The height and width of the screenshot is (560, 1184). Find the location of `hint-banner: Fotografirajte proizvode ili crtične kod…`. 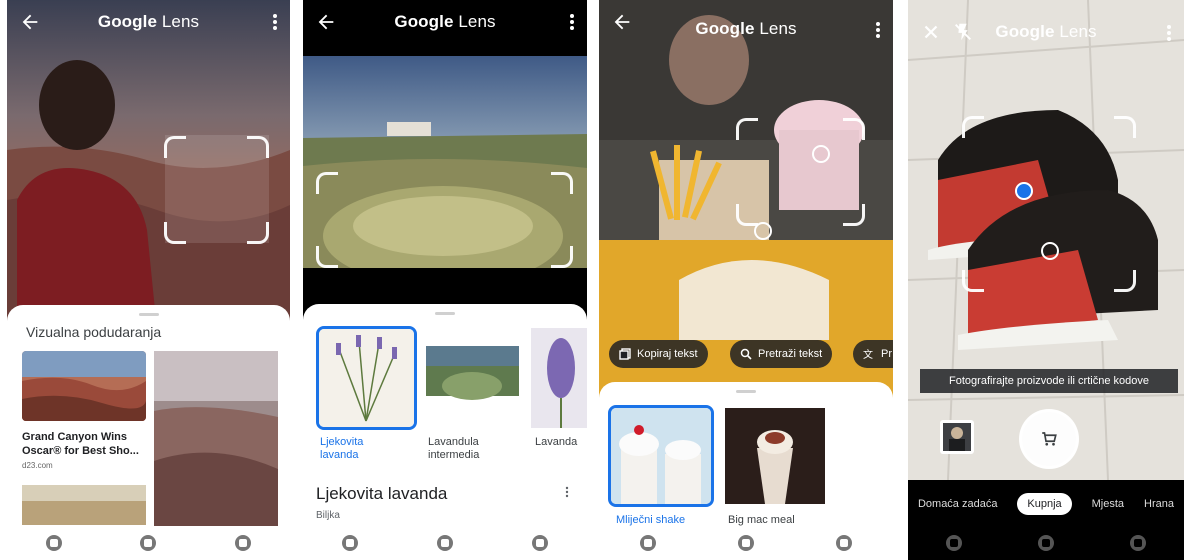

hint-banner: Fotografirajte proizvode ili crtične kod… is located at coordinates (1049, 381).